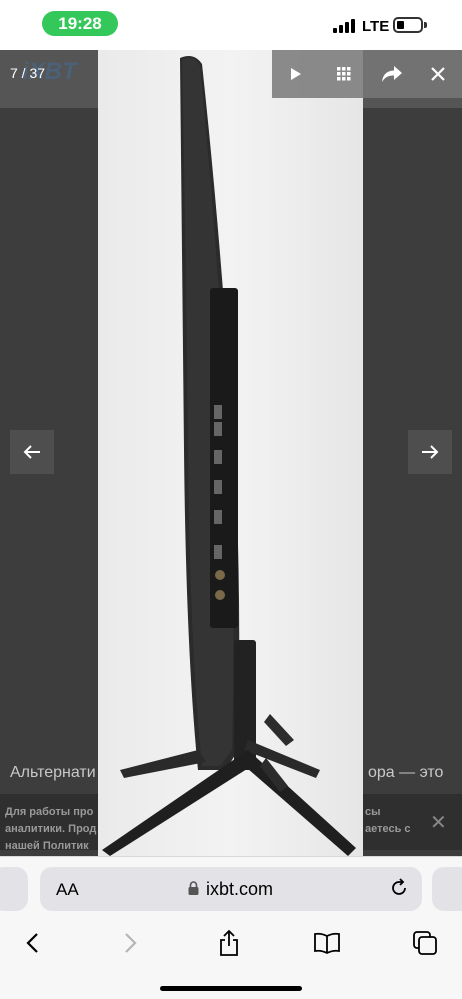 The image size is (462, 999). I want to click on previous-tab-preview, so click(14, 889).